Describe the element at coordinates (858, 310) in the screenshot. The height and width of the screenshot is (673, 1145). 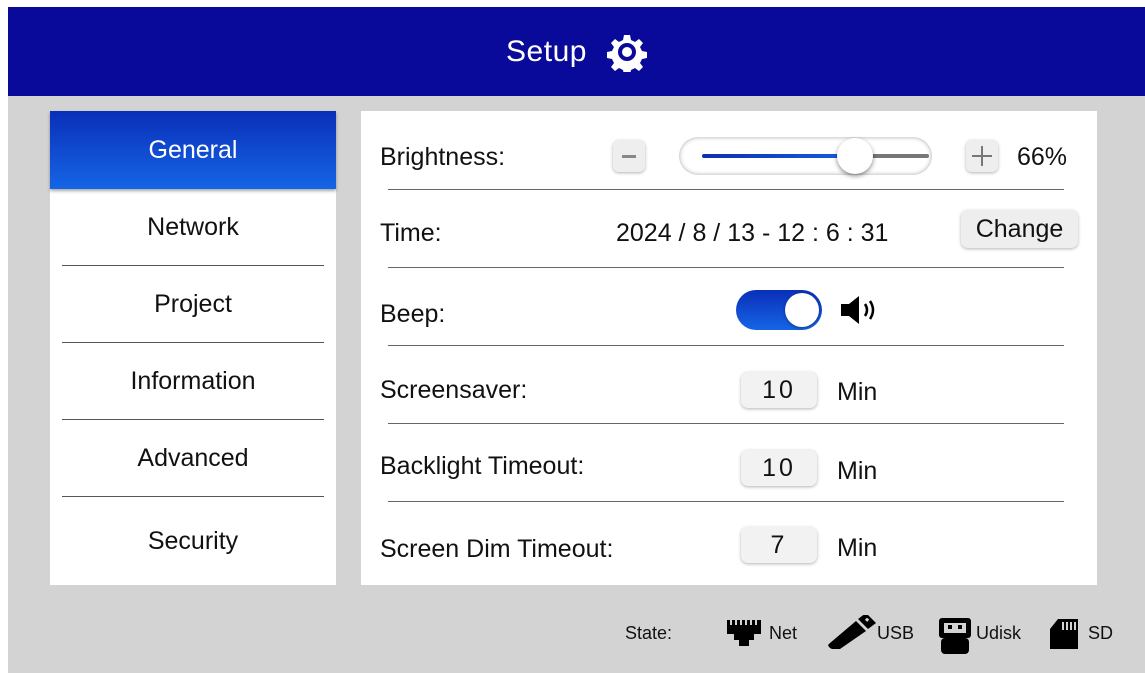
I see `speaker-icon` at that location.